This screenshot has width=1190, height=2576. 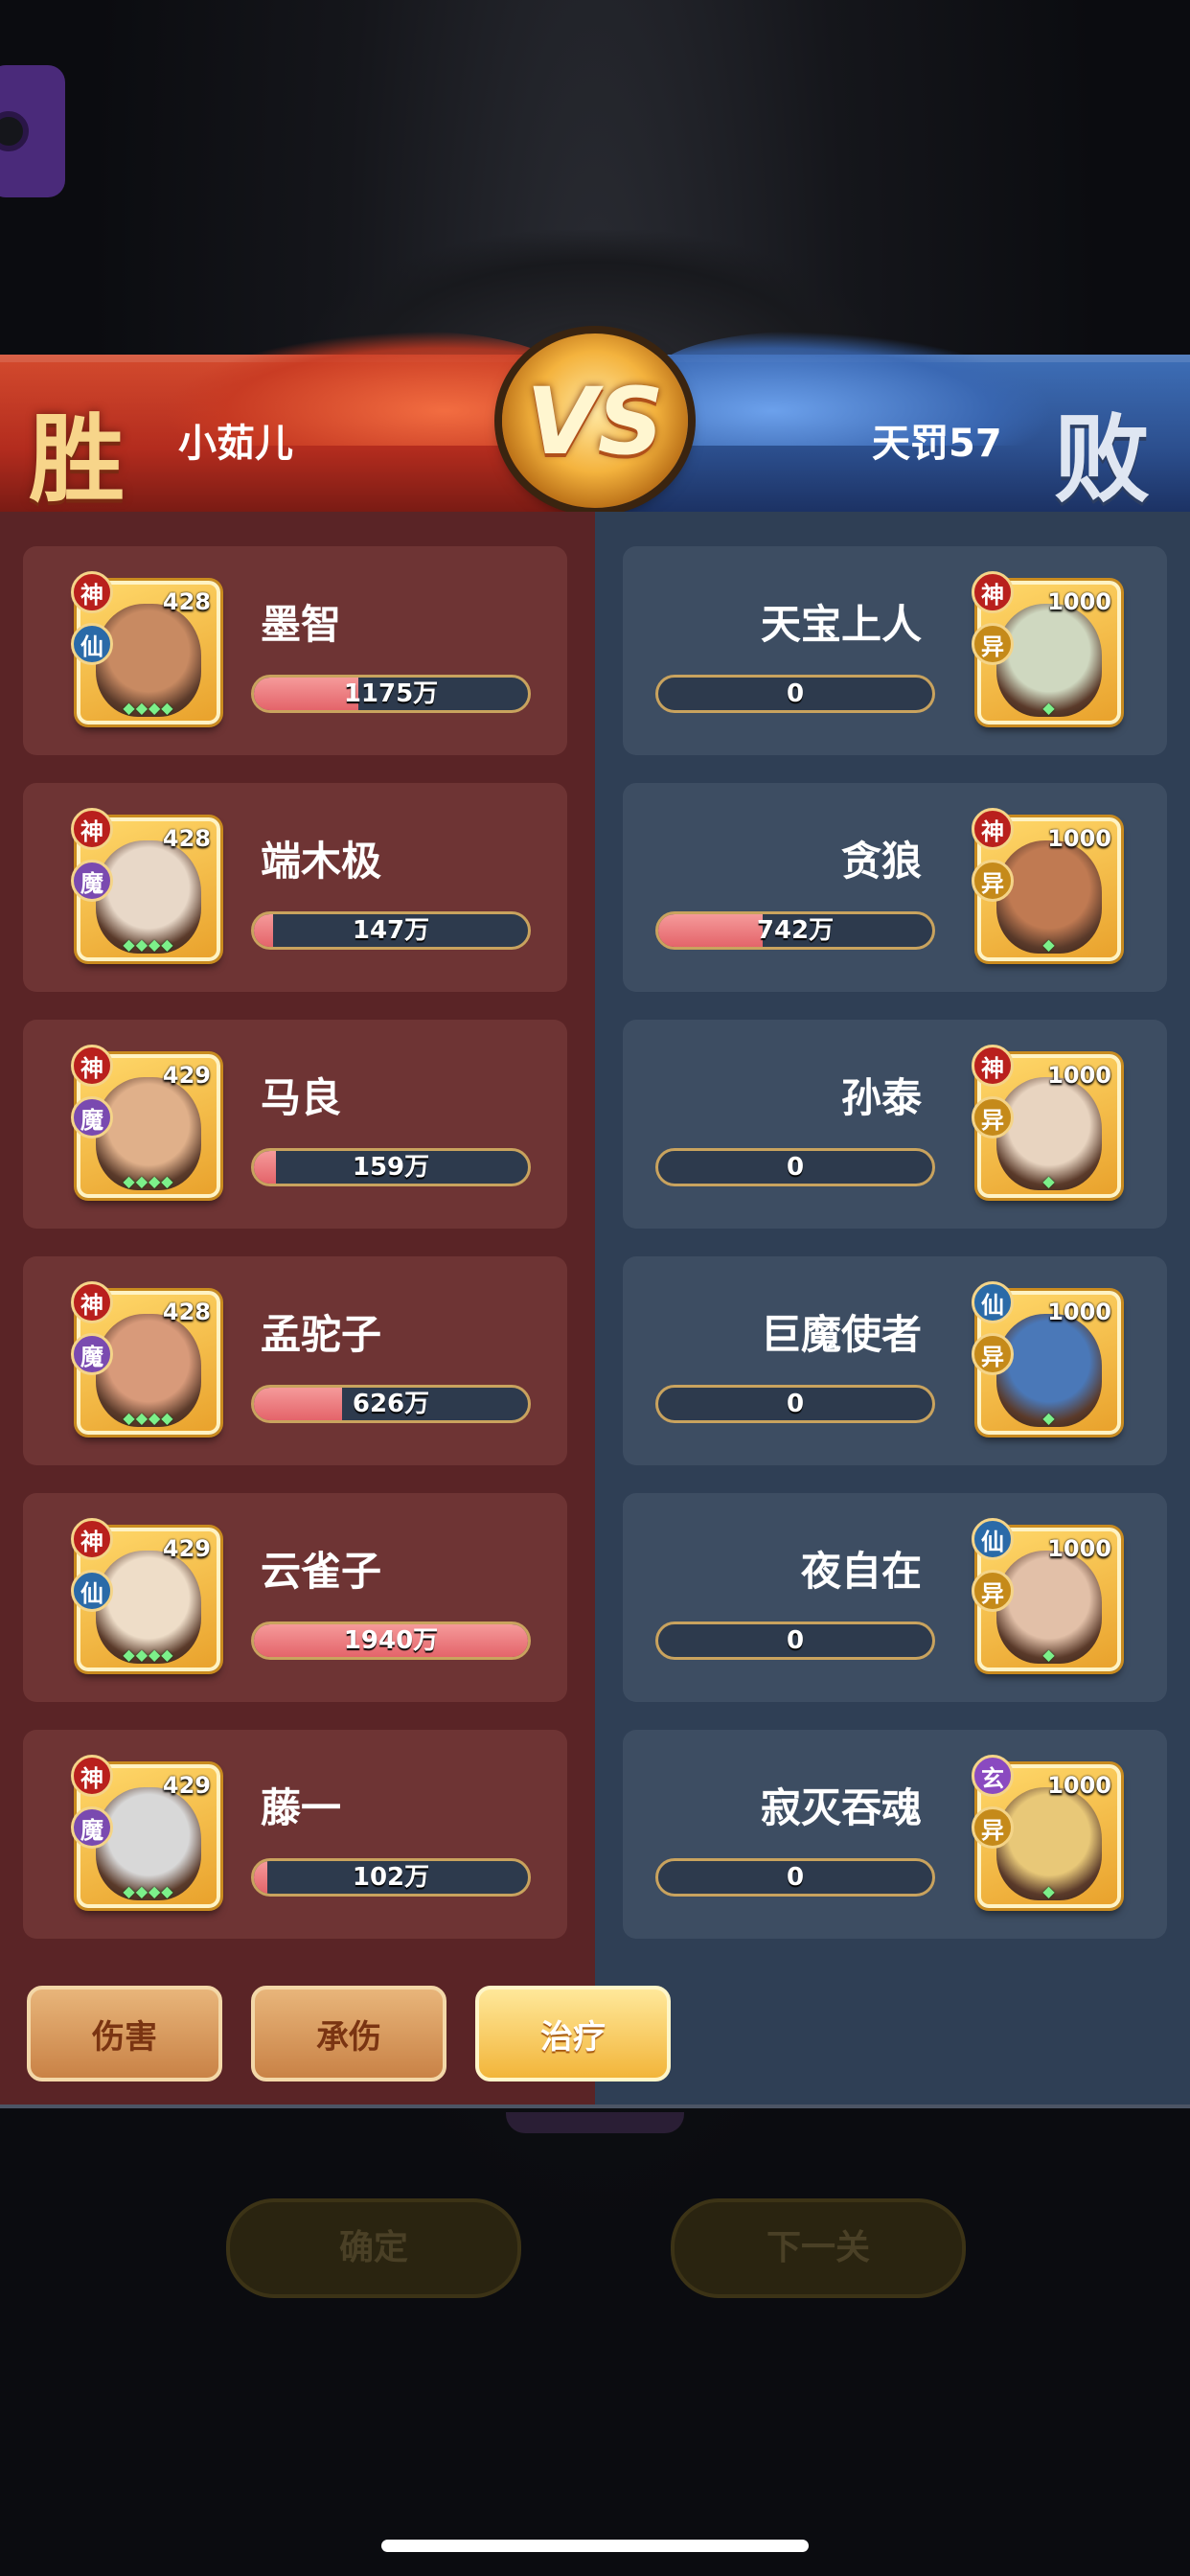 I want to click on hero-name: 寂灭吞魂, so click(x=841, y=1807).